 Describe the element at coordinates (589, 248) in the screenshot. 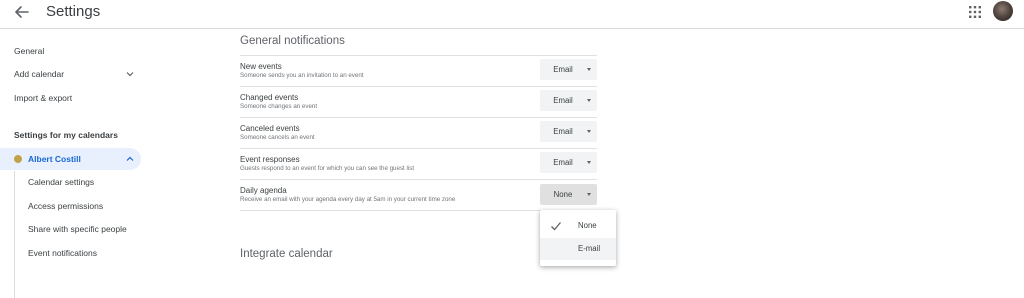

I see `menu-item-label: E-mail` at that location.